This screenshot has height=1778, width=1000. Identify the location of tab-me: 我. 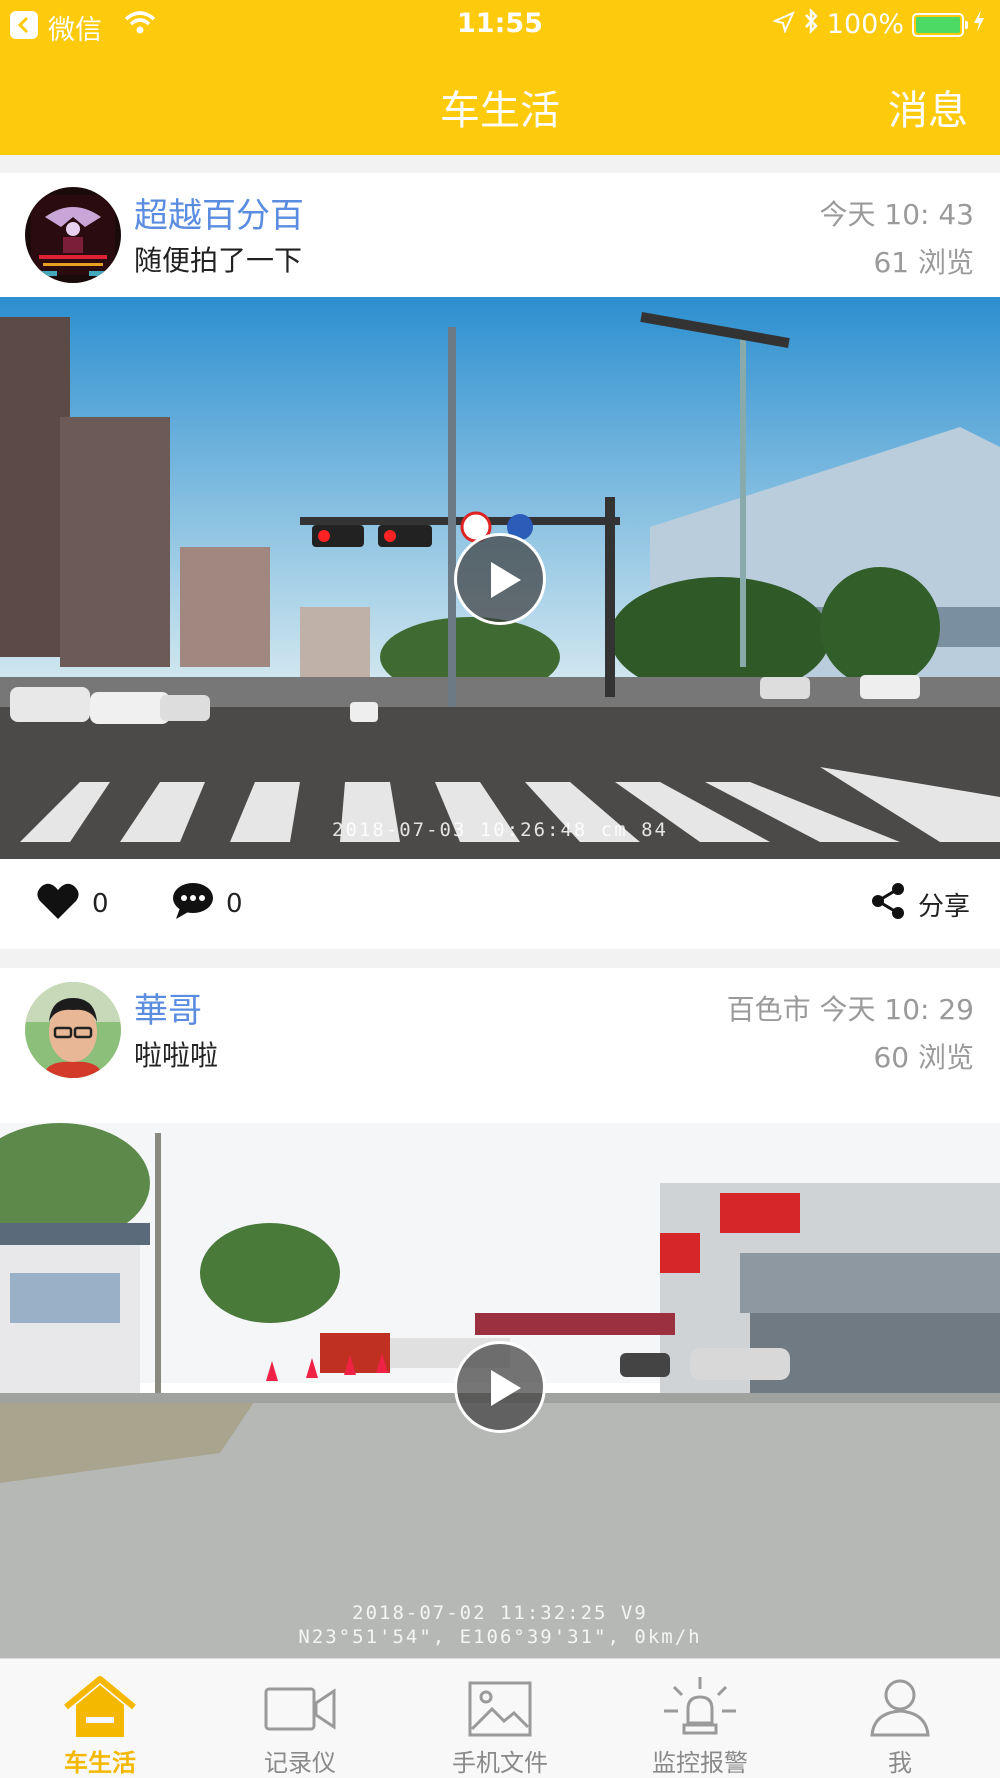
(900, 1718).